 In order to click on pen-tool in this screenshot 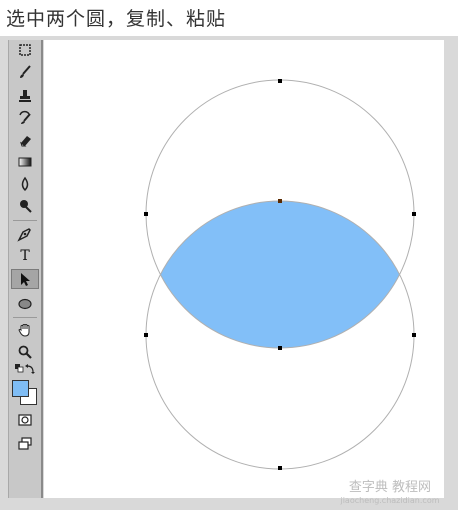, I will do `click(25, 234)`.